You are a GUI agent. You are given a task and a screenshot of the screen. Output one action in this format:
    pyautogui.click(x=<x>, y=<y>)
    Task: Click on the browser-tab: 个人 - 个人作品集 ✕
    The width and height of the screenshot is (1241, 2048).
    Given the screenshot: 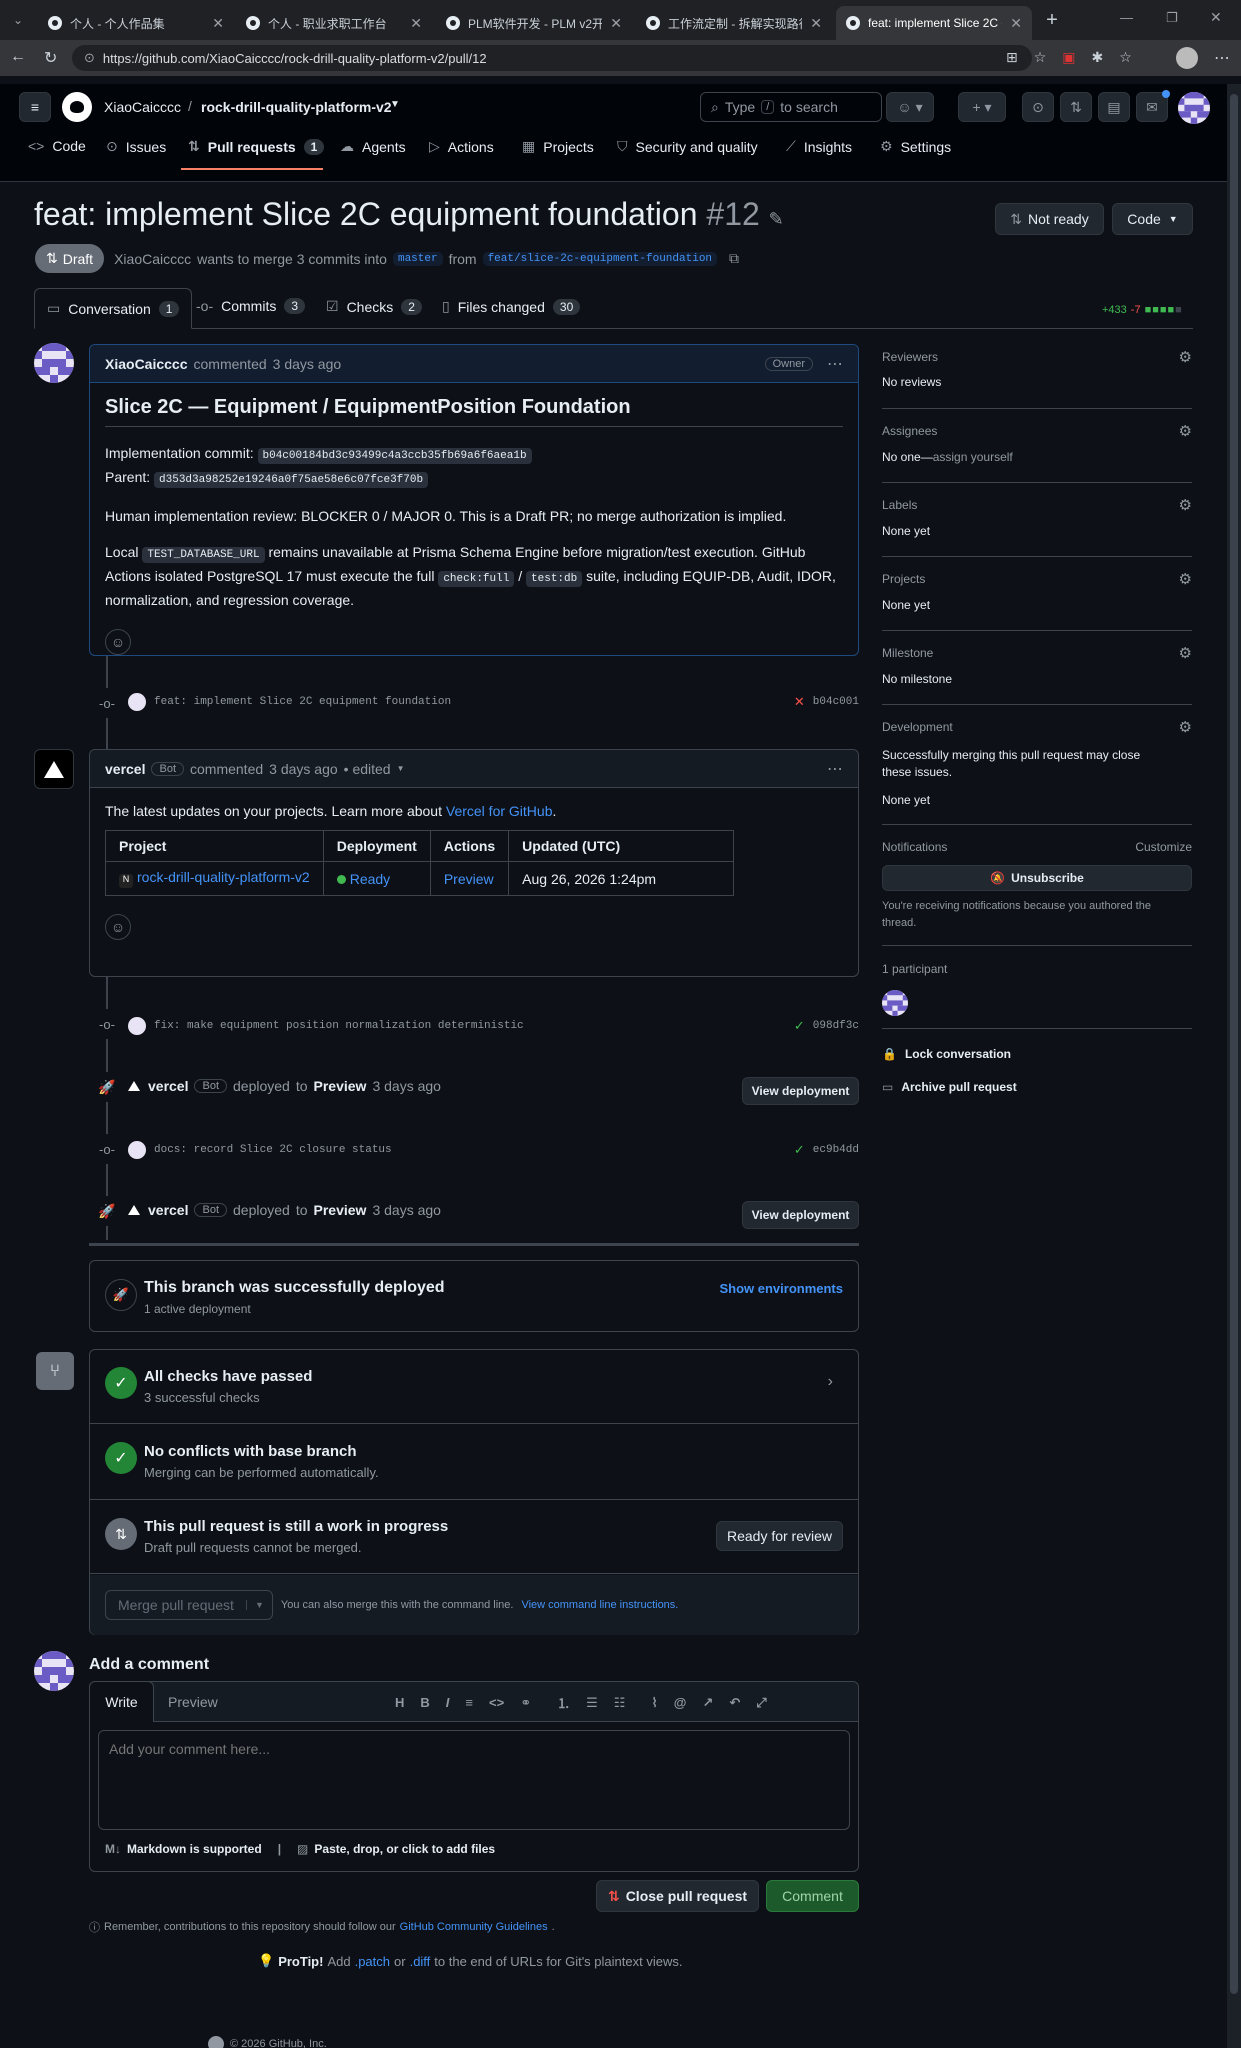 What is the action you would take?
    pyautogui.click(x=136, y=23)
    